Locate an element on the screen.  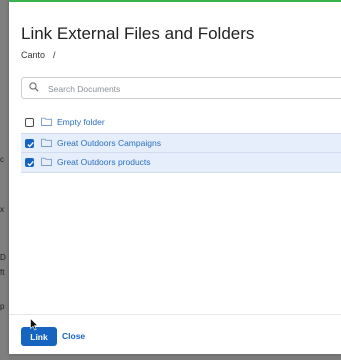
search-icon is located at coordinates (34, 87).